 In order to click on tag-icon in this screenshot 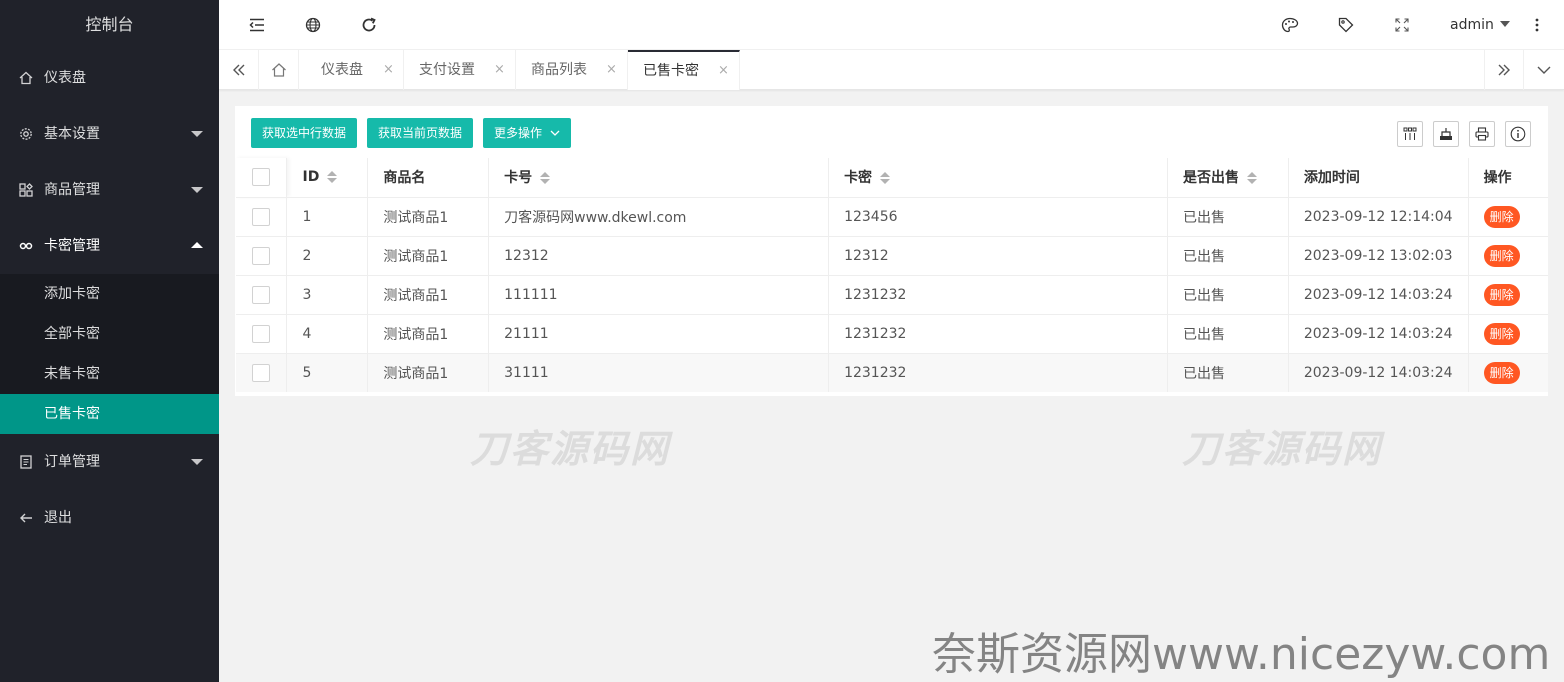, I will do `click(1346, 25)`.